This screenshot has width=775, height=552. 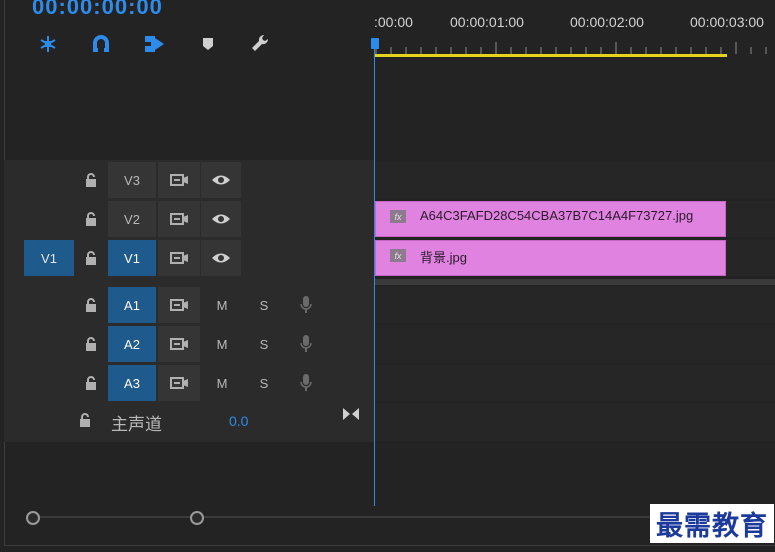 I want to click on playhead-timecode: 00:00:00:00, so click(x=97, y=10).